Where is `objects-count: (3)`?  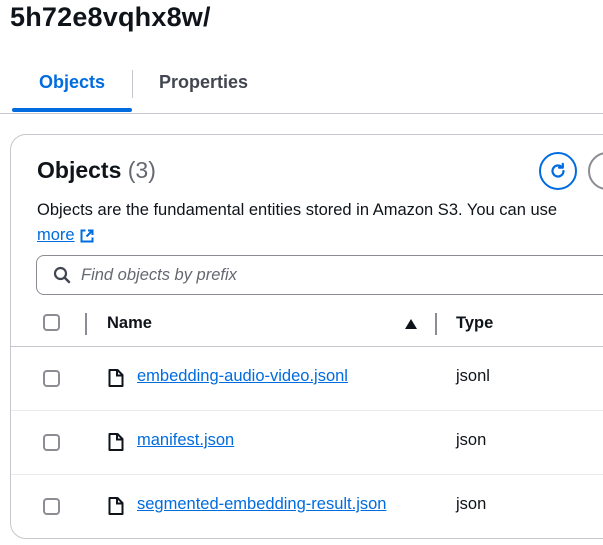 objects-count: (3) is located at coordinates (141, 170).